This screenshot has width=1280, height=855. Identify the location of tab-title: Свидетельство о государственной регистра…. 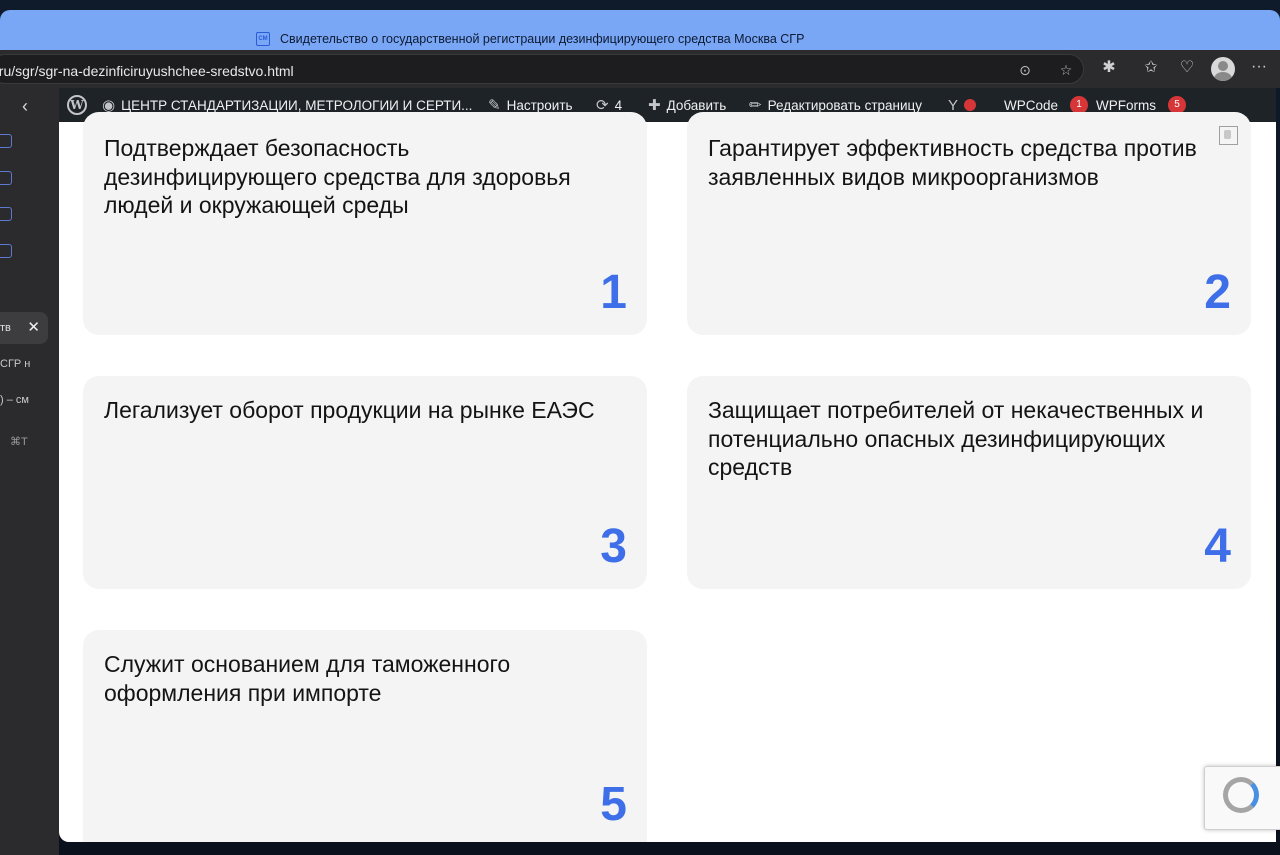
(542, 39).